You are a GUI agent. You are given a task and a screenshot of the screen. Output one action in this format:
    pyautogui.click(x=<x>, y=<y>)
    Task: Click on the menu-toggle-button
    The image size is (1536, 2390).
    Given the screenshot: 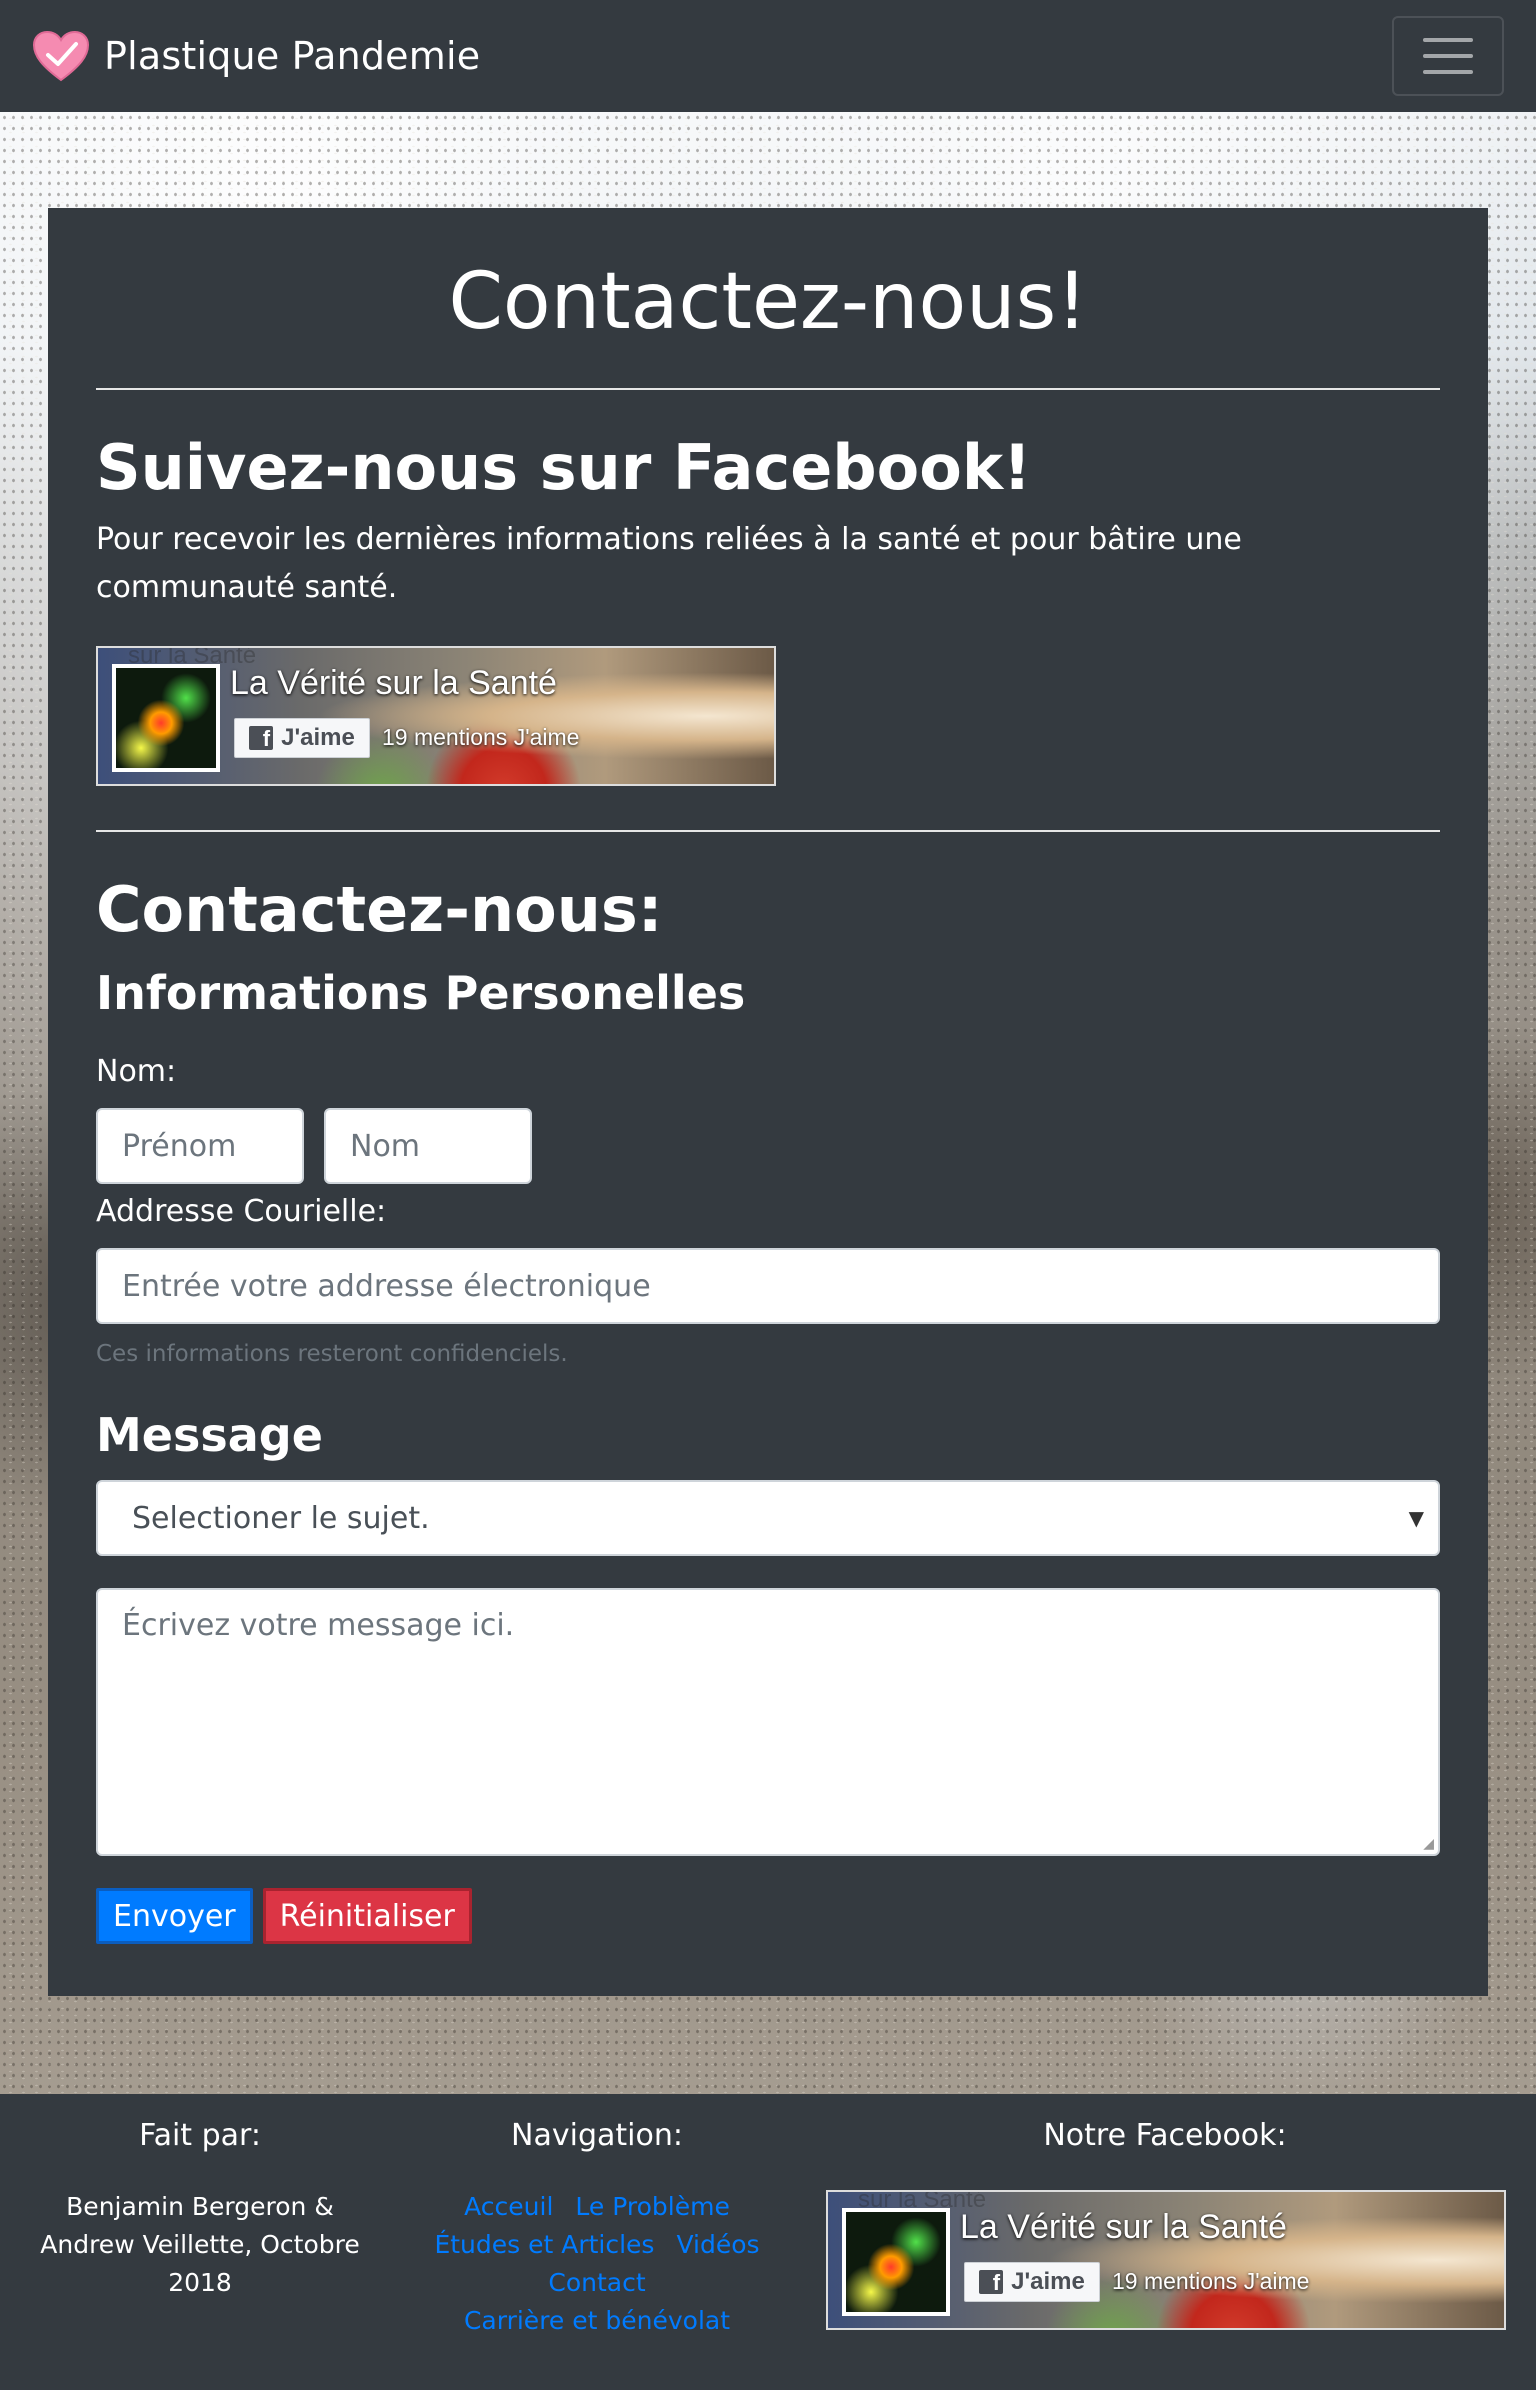 What is the action you would take?
    pyautogui.click(x=1448, y=56)
    